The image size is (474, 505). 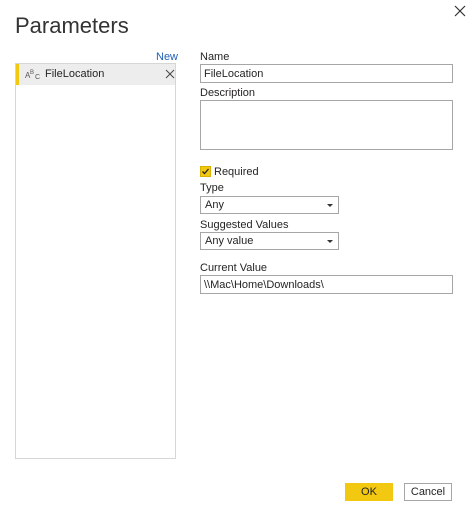 What do you see at coordinates (167, 57) in the screenshot?
I see `new-parameter-link: New` at bounding box center [167, 57].